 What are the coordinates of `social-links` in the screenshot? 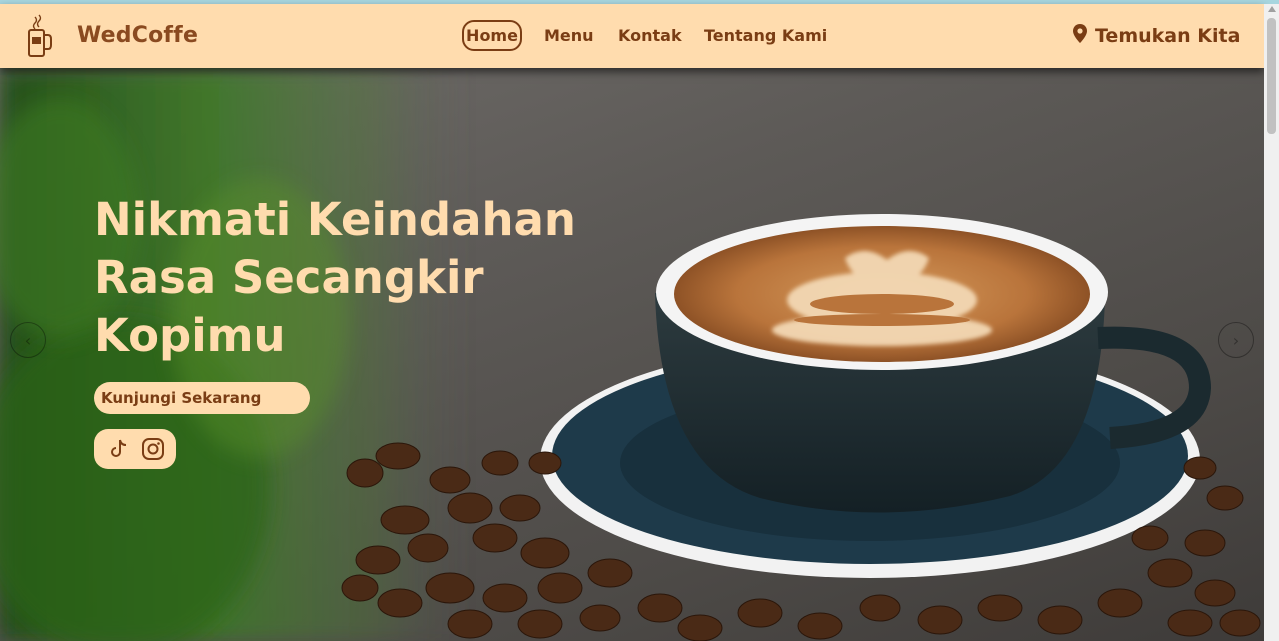 It's located at (135, 449).